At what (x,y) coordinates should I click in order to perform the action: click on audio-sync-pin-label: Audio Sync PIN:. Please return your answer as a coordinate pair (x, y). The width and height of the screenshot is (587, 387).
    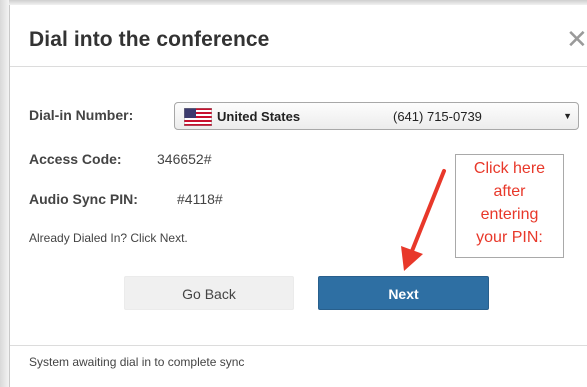
    Looking at the image, I should click on (83, 199).